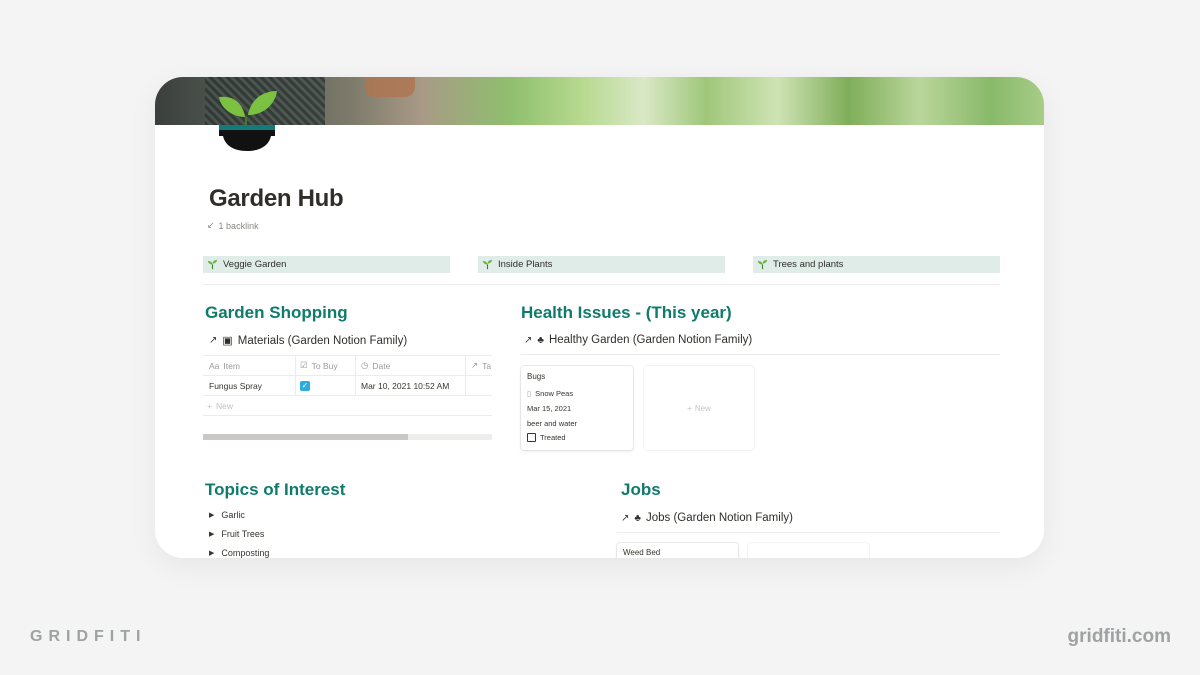 The height and width of the screenshot is (675, 1200). I want to click on page-link-label: Trees and plants, so click(808, 264).